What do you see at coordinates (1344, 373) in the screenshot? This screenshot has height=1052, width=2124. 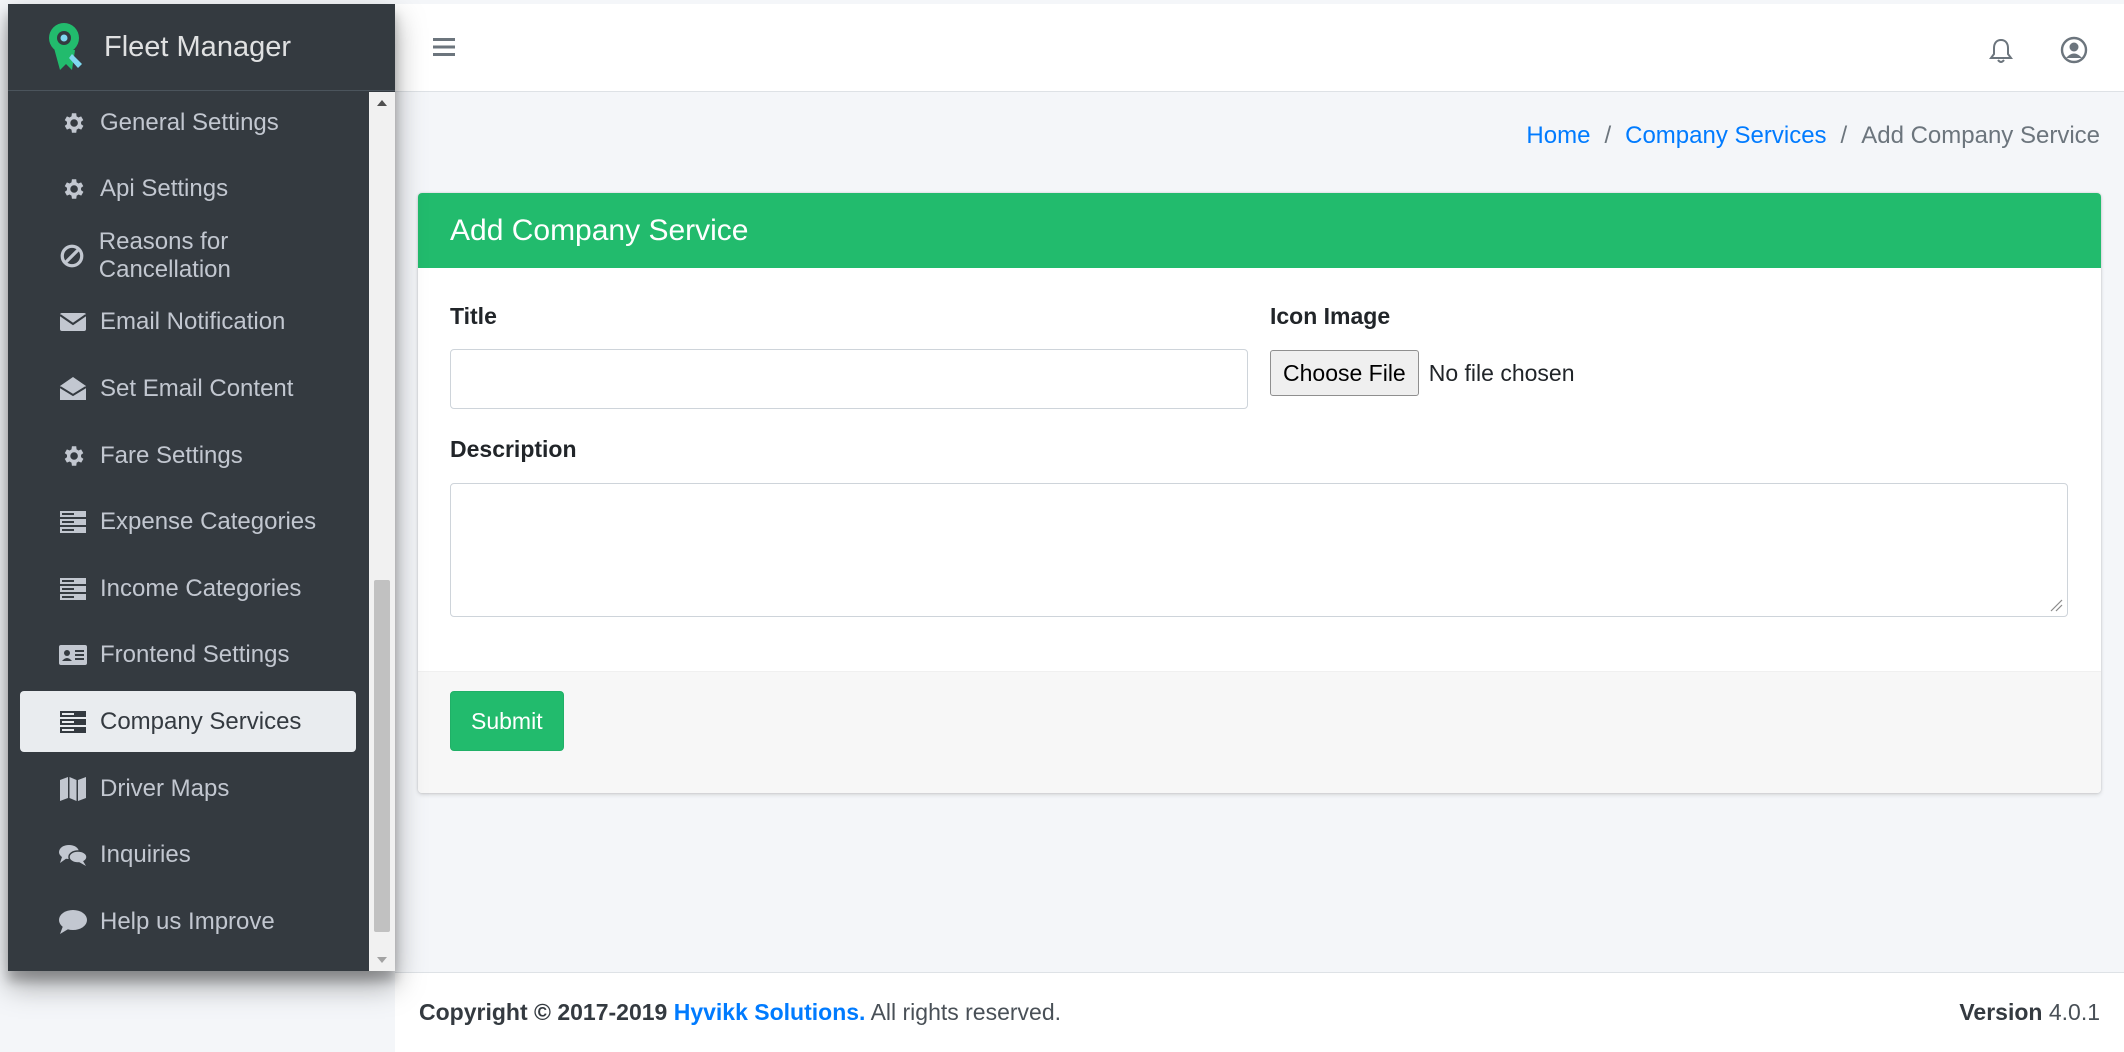 I see `choose-file-button: Choose File` at bounding box center [1344, 373].